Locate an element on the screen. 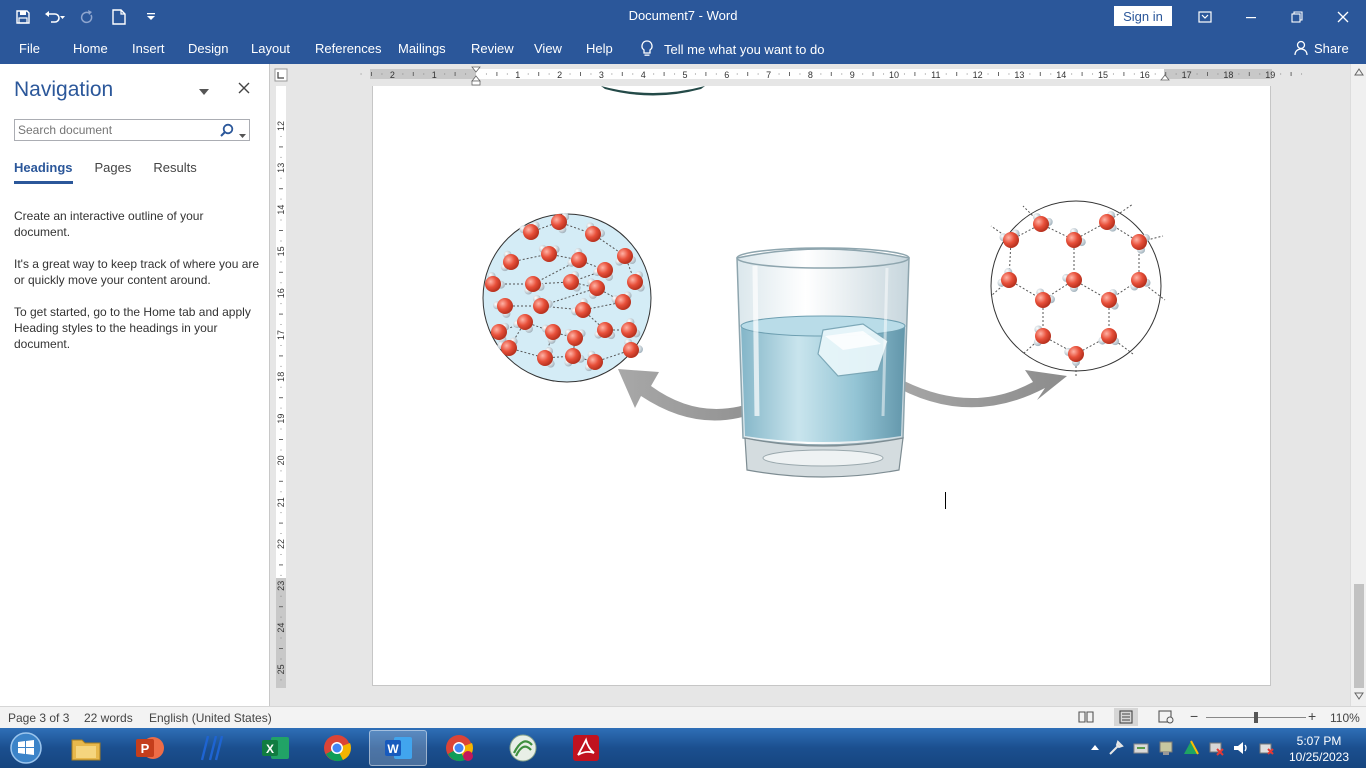 This screenshot has width=1366, height=768. print-layout-icon is located at coordinates (1126, 717).